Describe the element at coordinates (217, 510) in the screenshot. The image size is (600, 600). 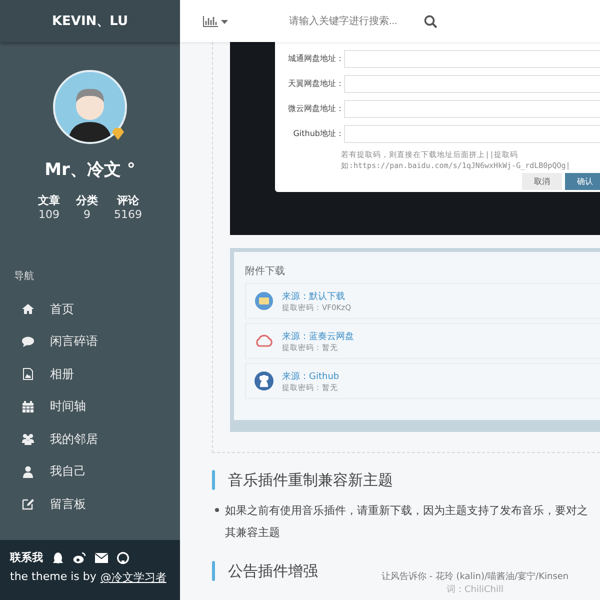
I see `bullet-dot` at that location.